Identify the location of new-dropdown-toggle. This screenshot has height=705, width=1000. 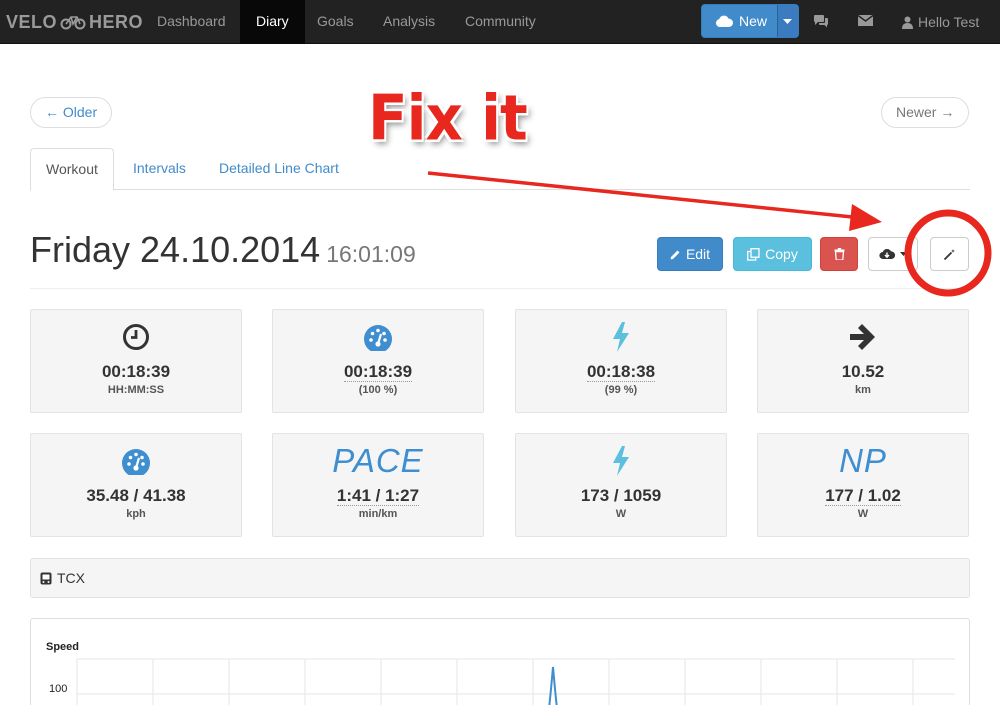
(787, 21).